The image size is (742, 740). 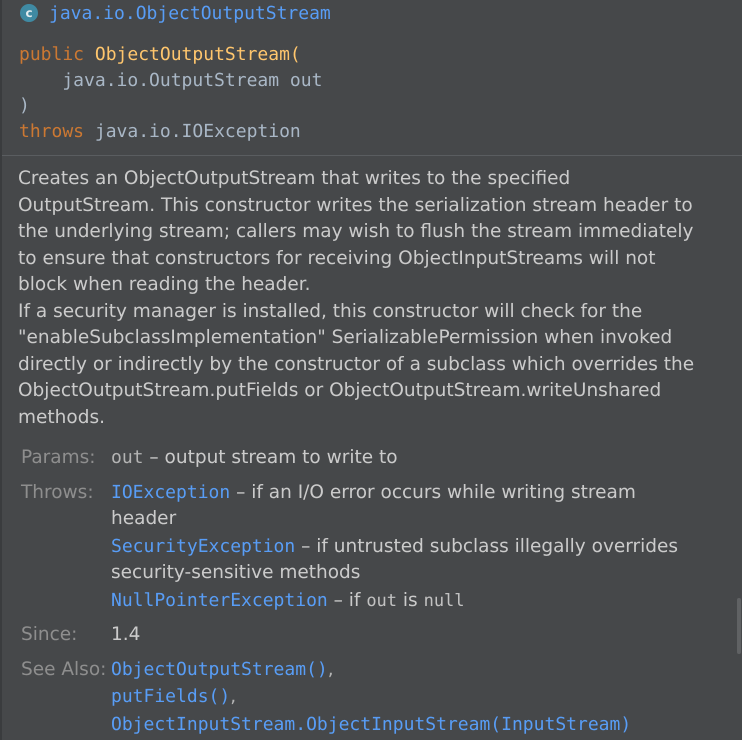 I want to click on doc-link: putFields(), so click(x=170, y=696).